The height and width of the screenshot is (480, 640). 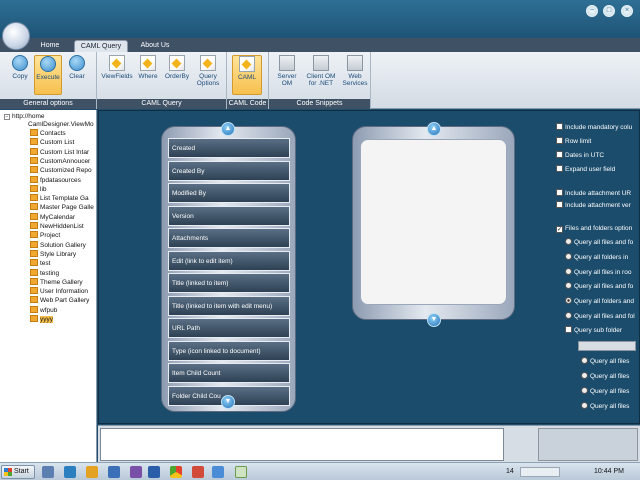 What do you see at coordinates (229, 283) in the screenshot?
I see `field-item: Title (linked to item)` at bounding box center [229, 283].